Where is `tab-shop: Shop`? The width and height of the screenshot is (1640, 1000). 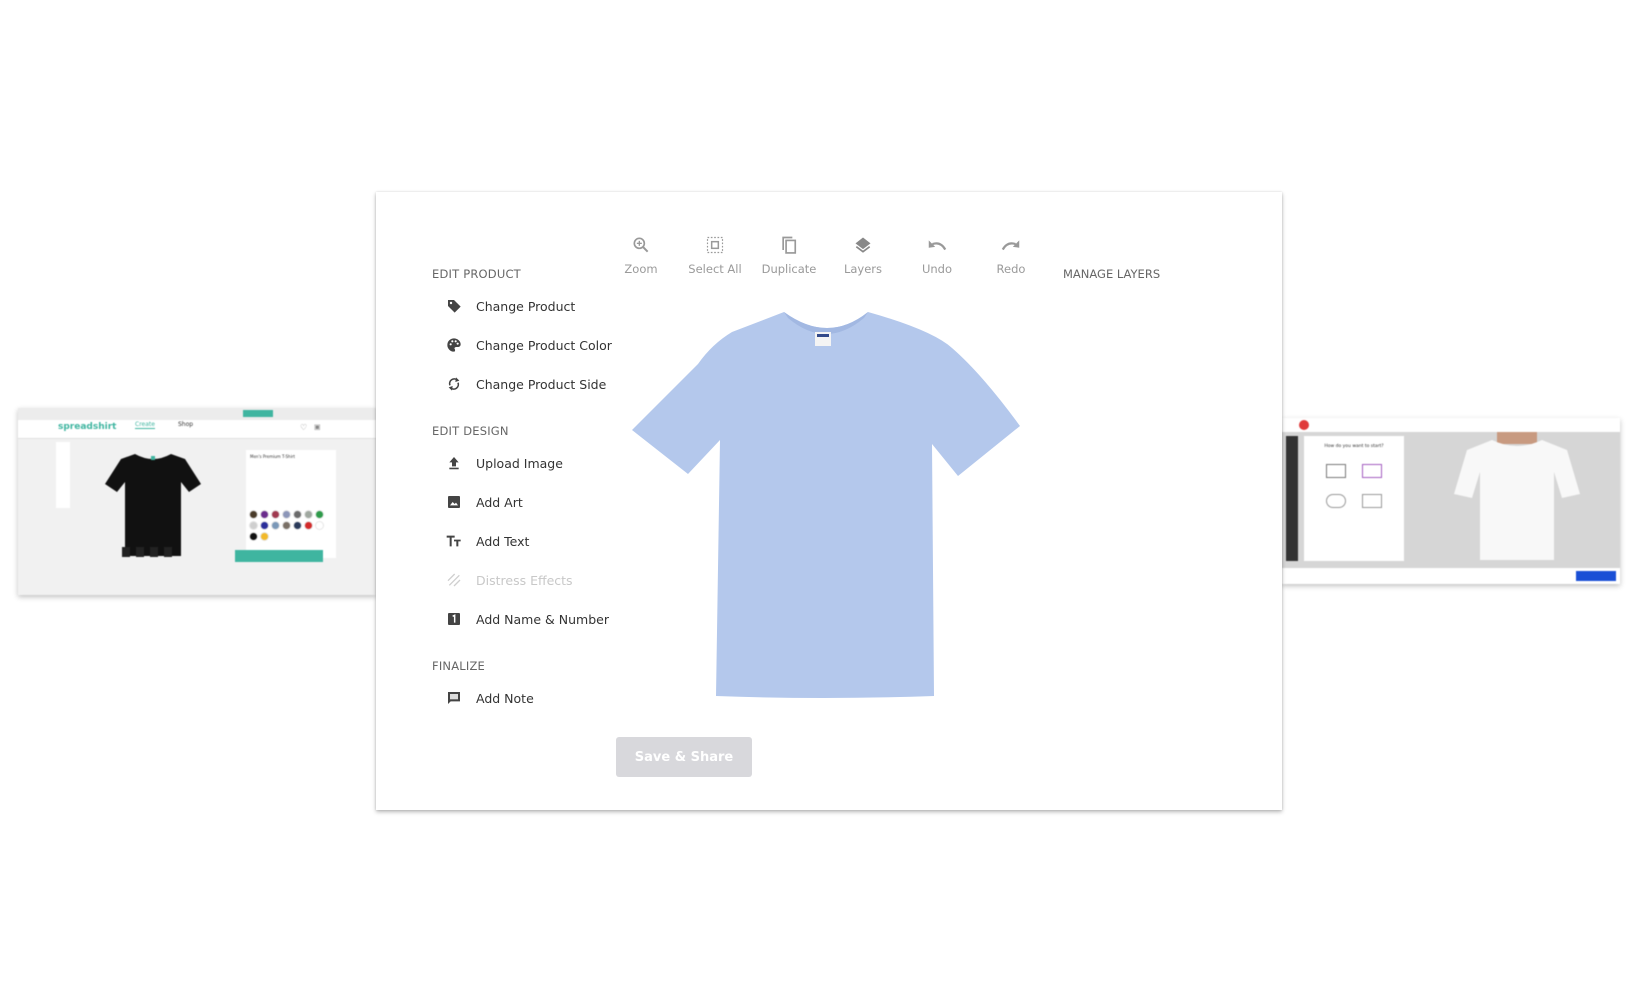 tab-shop: Shop is located at coordinates (186, 424).